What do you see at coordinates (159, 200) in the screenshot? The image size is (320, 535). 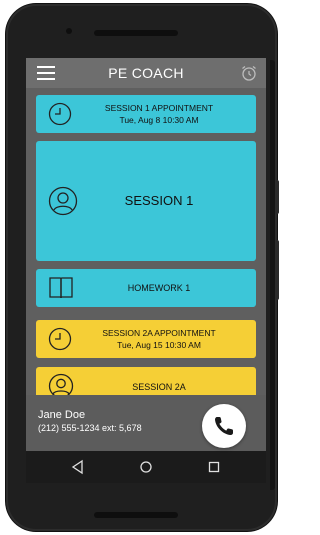 I see `session-1-label: SESSION 1` at bounding box center [159, 200].